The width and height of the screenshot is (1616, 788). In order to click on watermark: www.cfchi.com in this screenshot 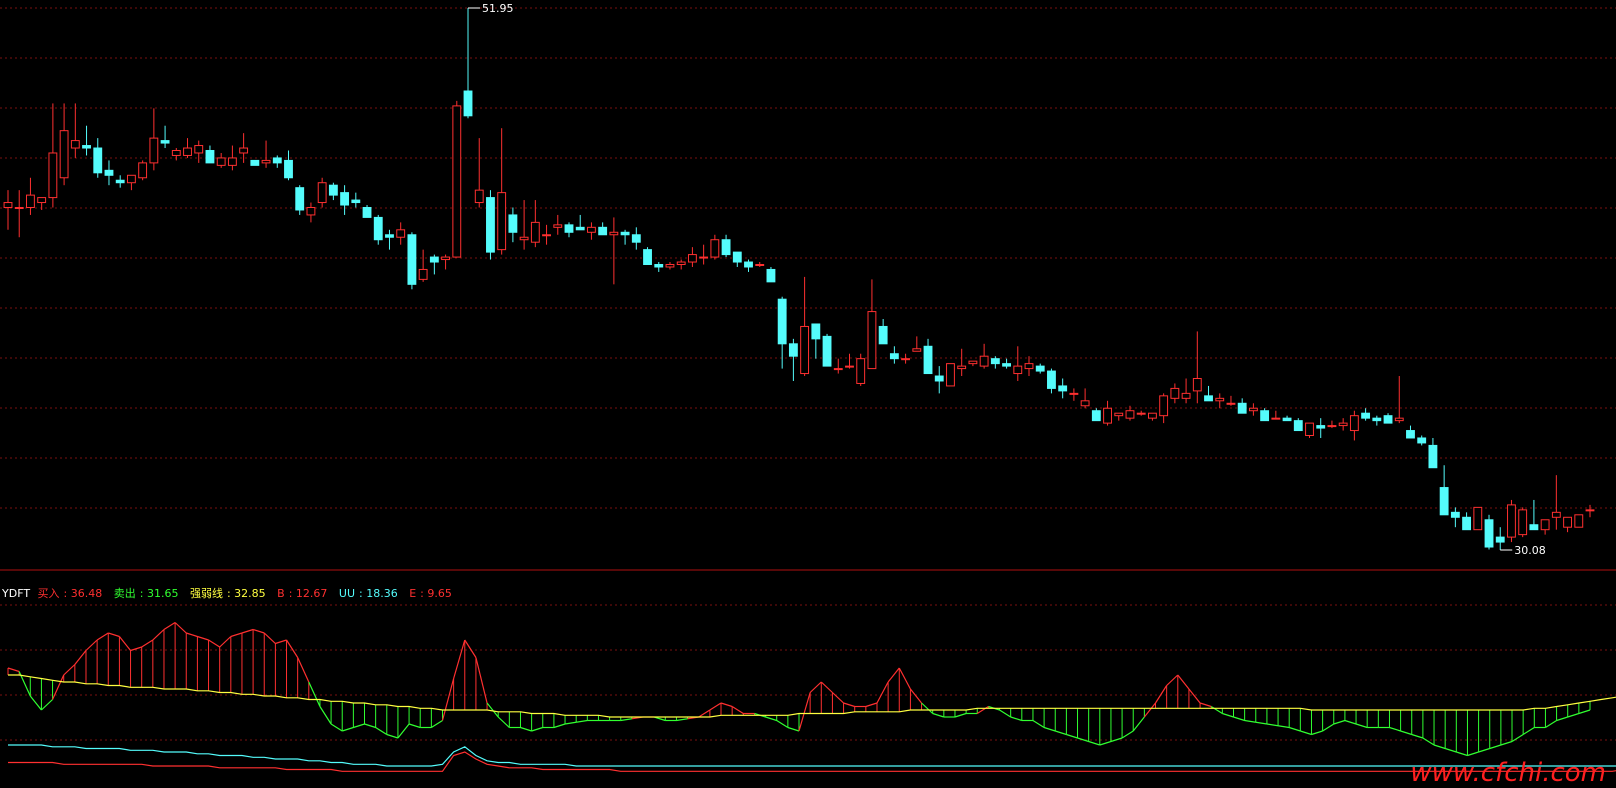, I will do `click(1508, 773)`.